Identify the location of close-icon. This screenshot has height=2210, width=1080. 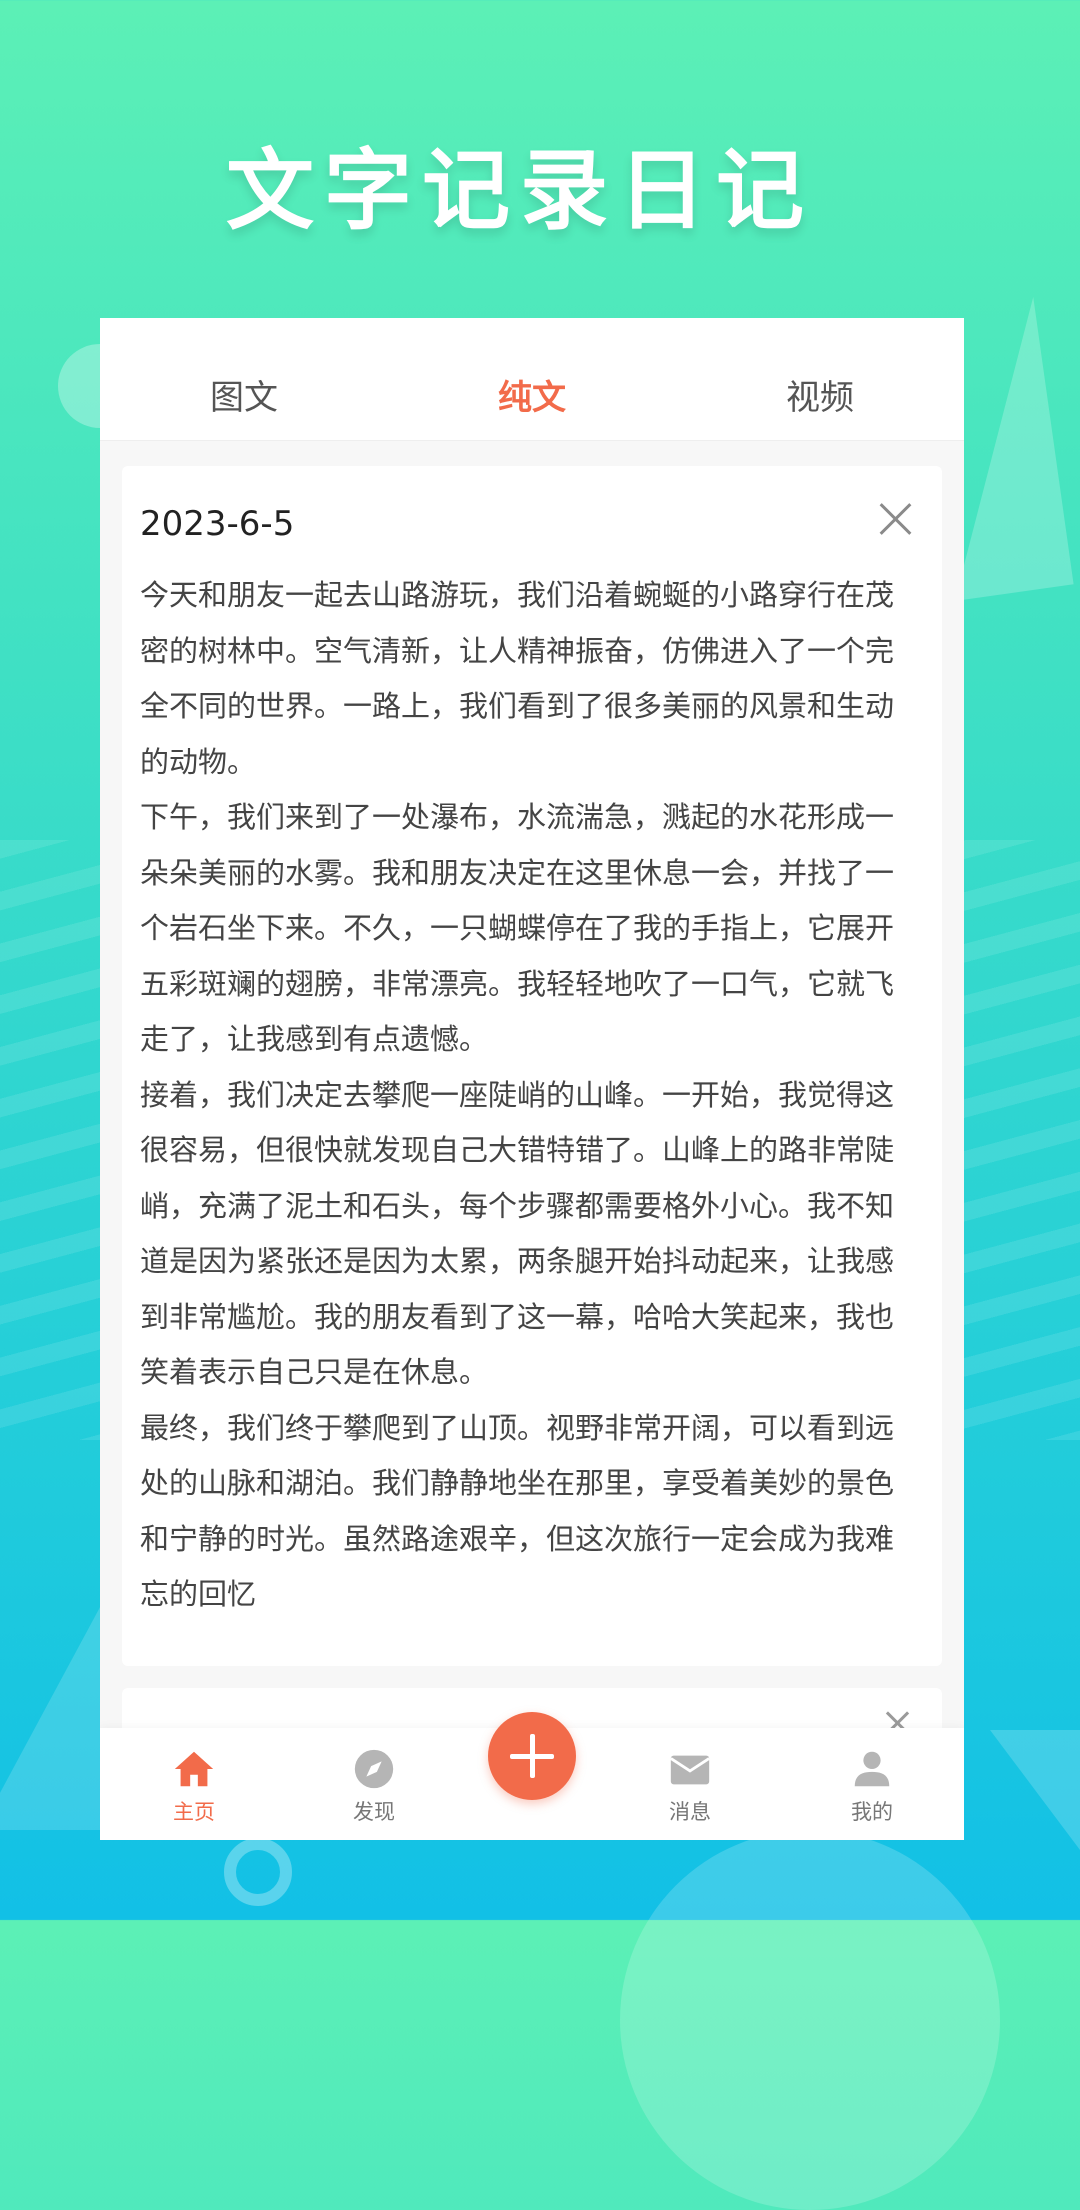
(897, 519).